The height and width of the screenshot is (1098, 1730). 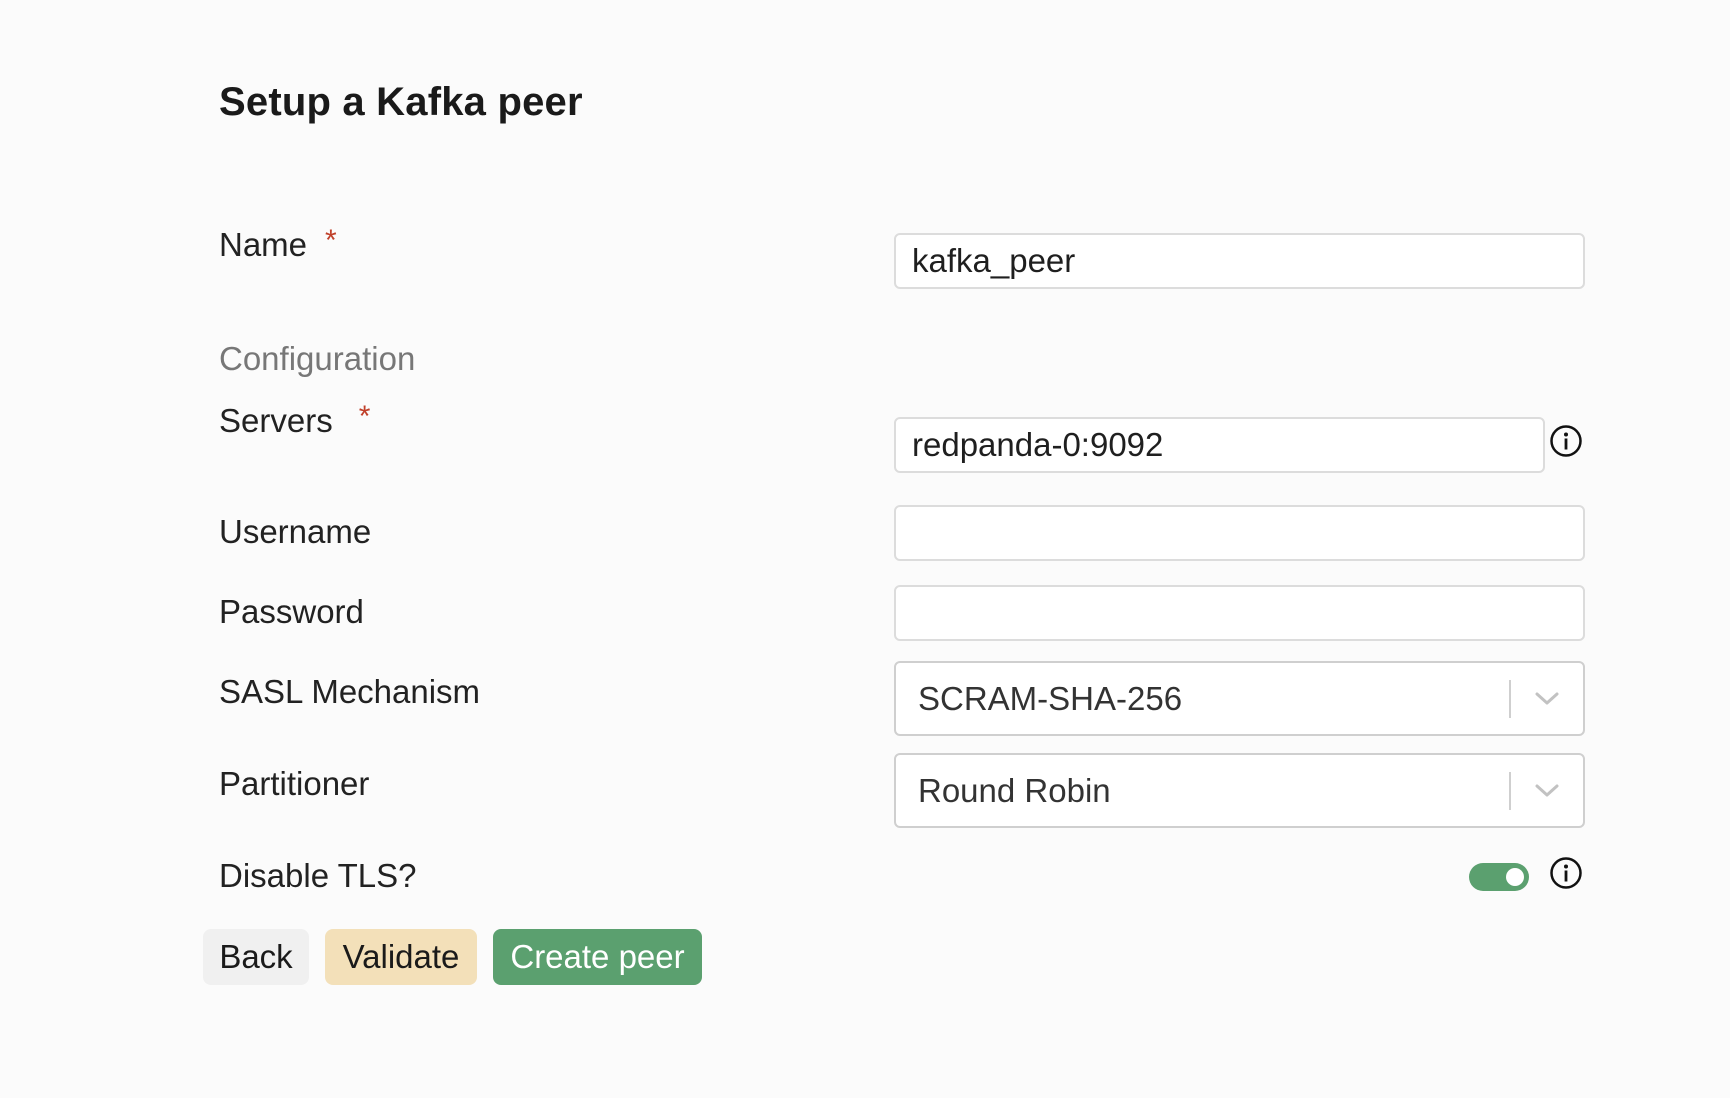 I want to click on partitioner-label: Partitioner, so click(x=294, y=783).